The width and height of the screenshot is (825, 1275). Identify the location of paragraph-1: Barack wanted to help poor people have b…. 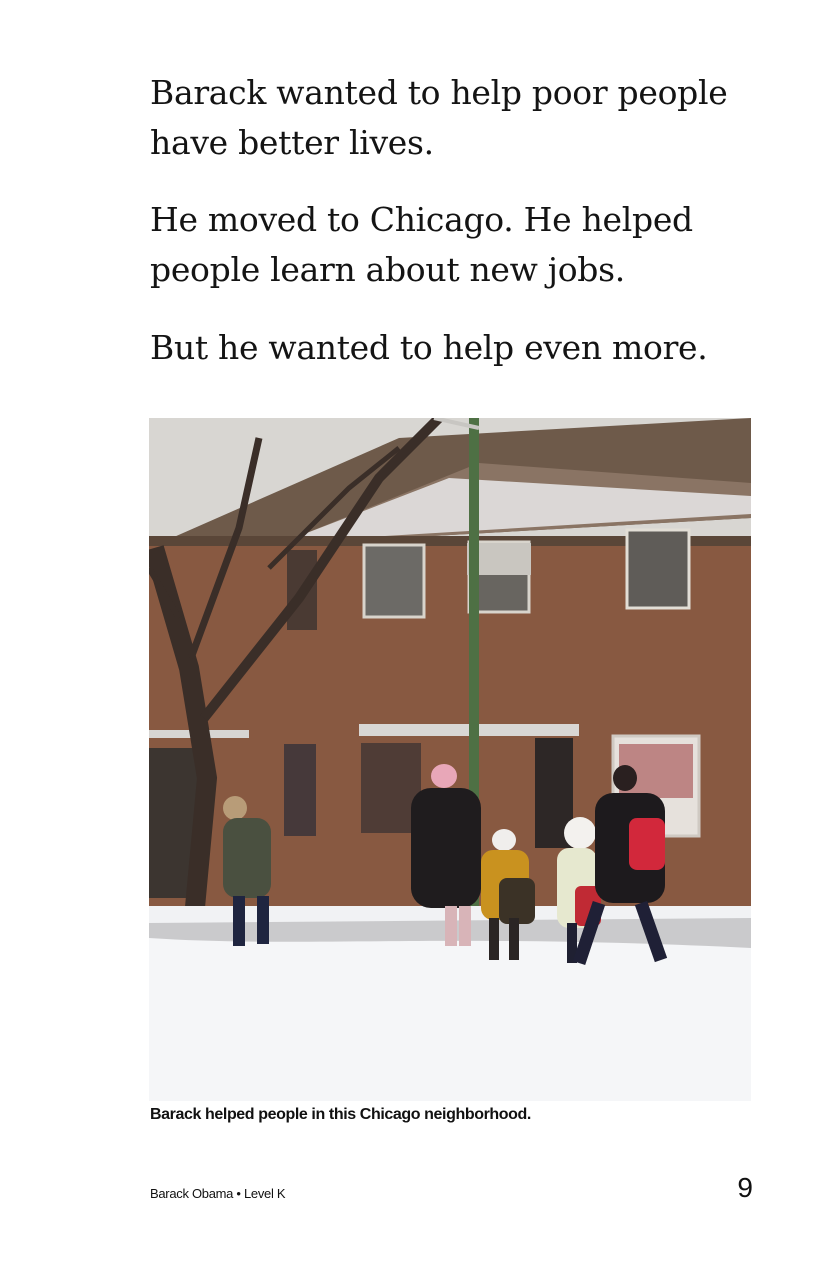
(439, 117).